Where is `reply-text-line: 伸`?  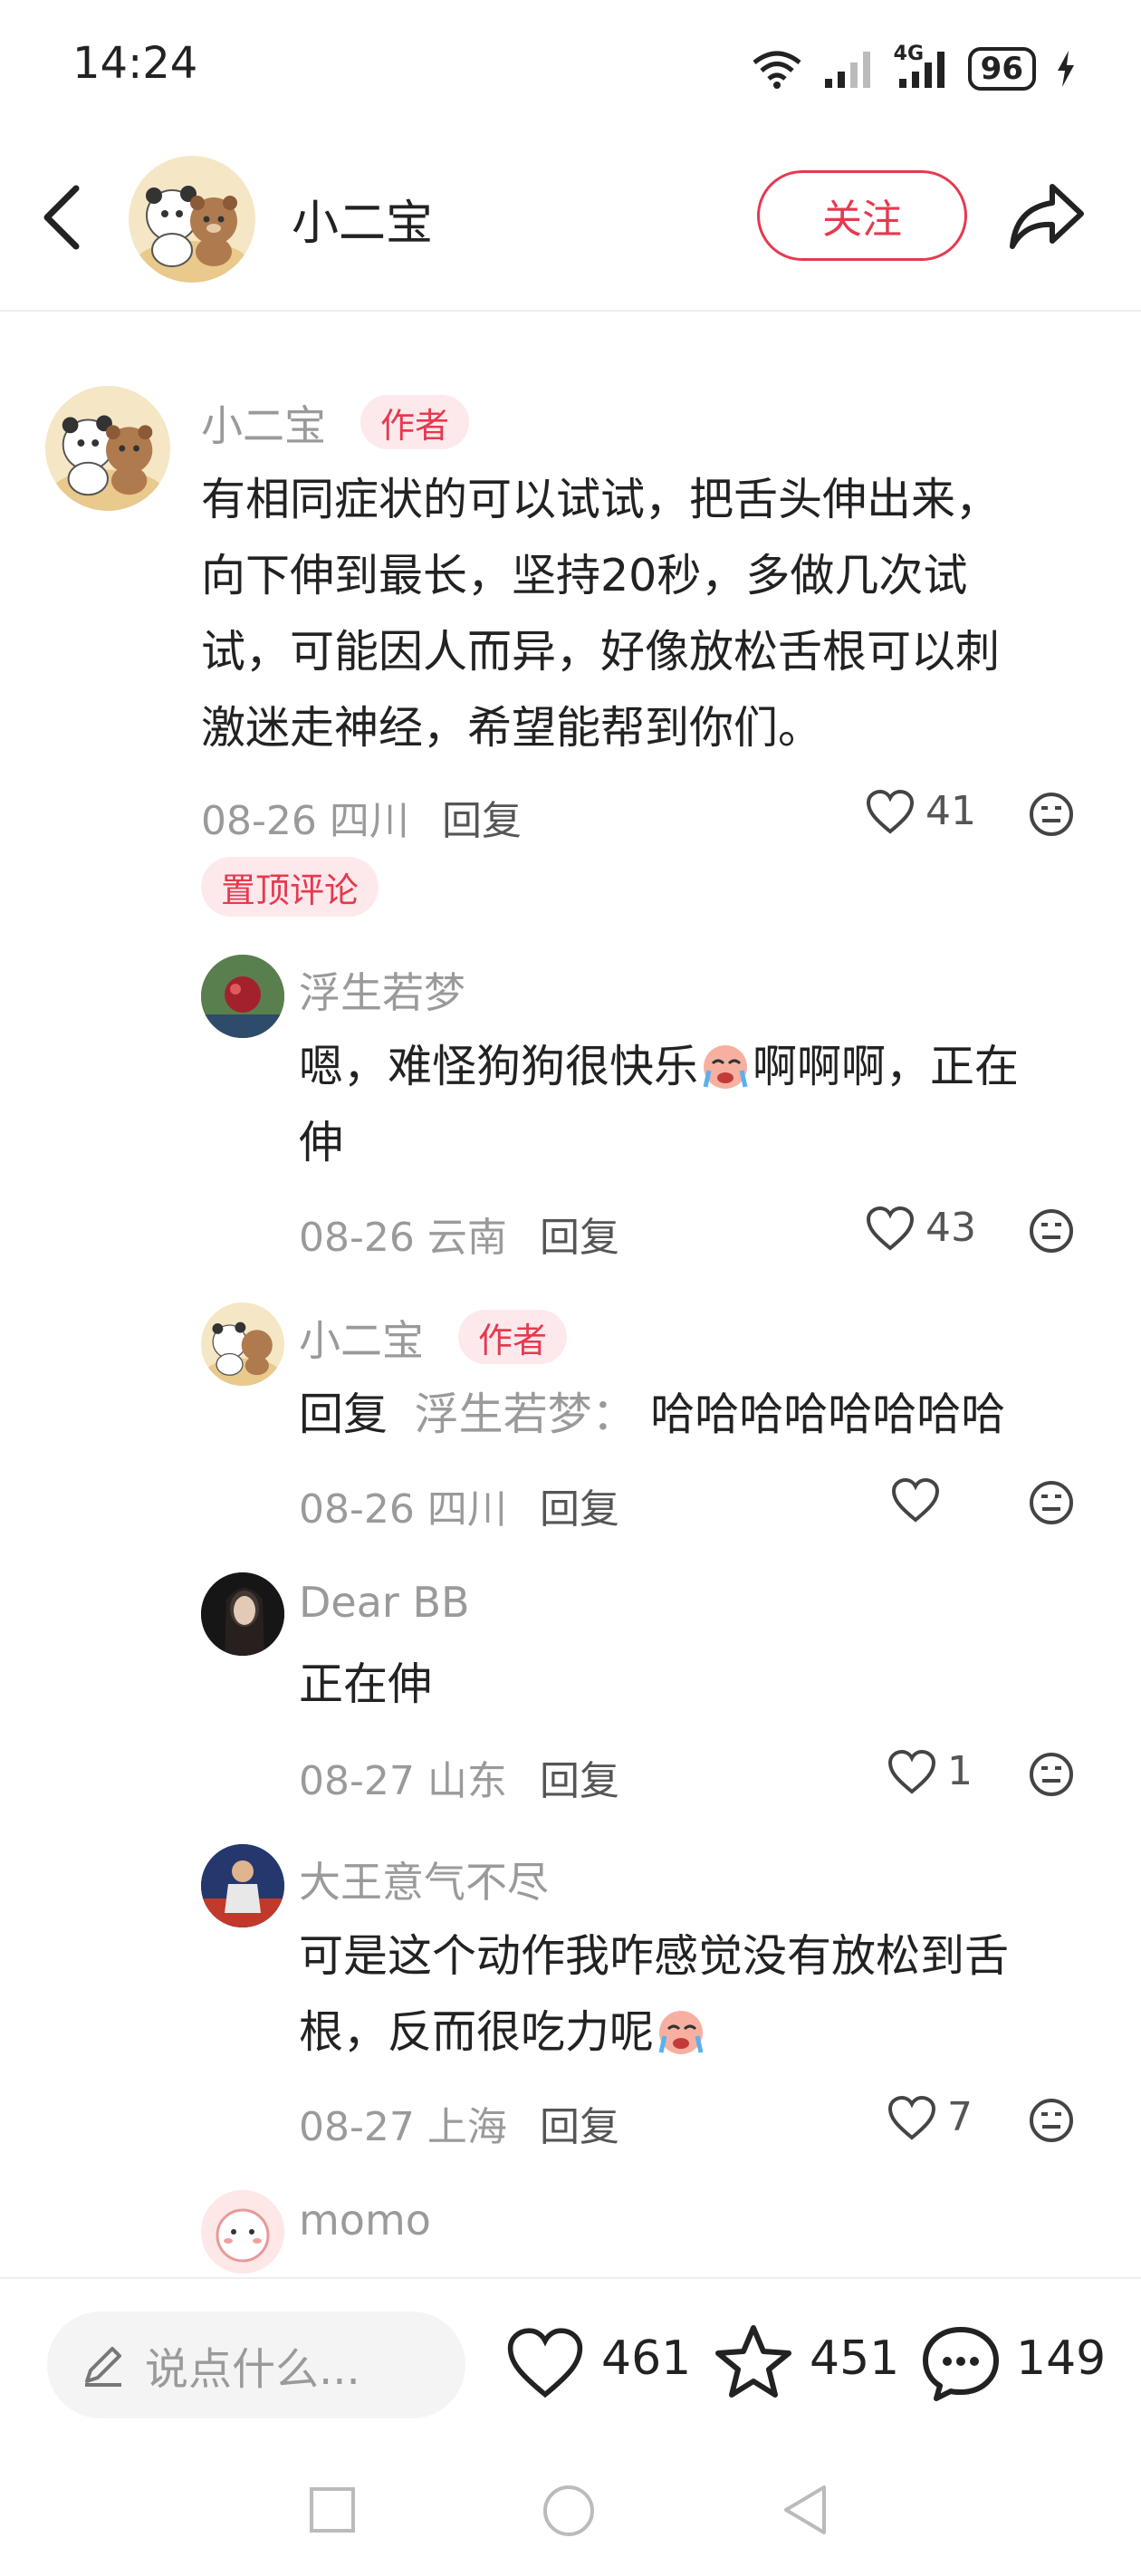
reply-text-line: 伸 is located at coordinates (322, 1142).